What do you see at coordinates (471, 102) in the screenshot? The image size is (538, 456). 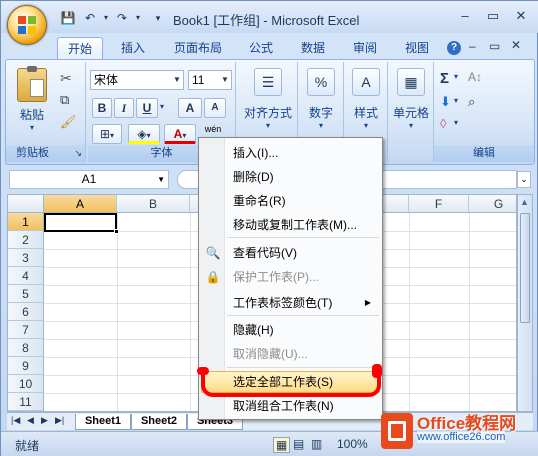 I see `find-select-icon: ⌕` at bounding box center [471, 102].